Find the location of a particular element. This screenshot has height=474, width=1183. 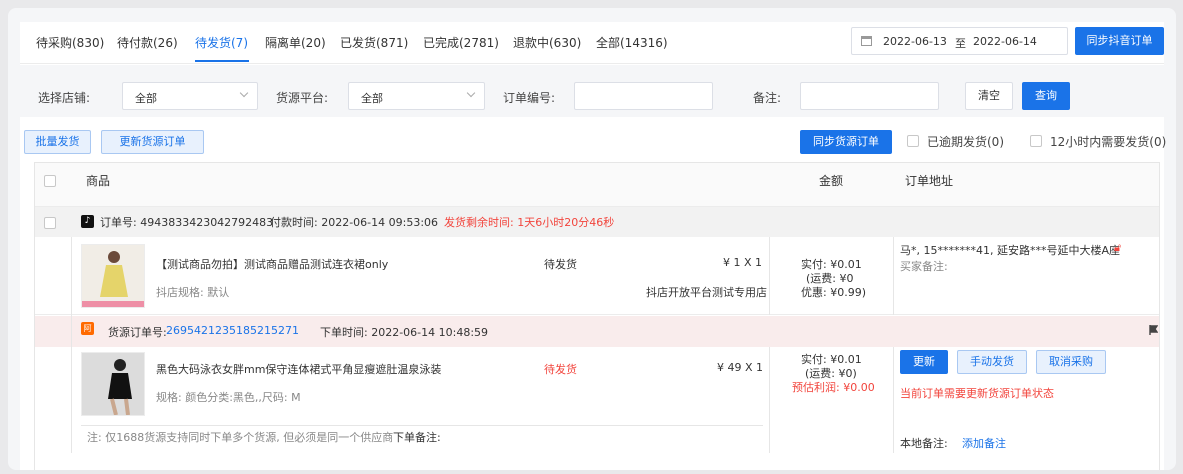

calendar-icon is located at coordinates (866, 41).